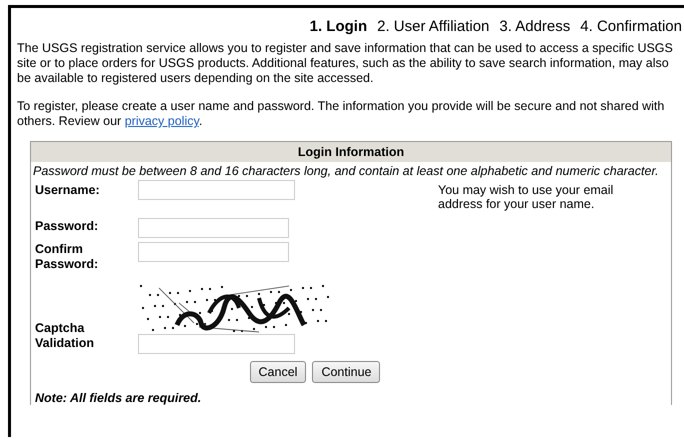 This screenshot has width=684, height=440. What do you see at coordinates (345, 63) in the screenshot?
I see `intro-text: The USGS registration service allows you to register and save information that can be used to access a specific USGS site or to place orders for USGS products. Additional features, such as the ability to save search information, may also be available to registered users depending on the site accessed.` at bounding box center [345, 63].